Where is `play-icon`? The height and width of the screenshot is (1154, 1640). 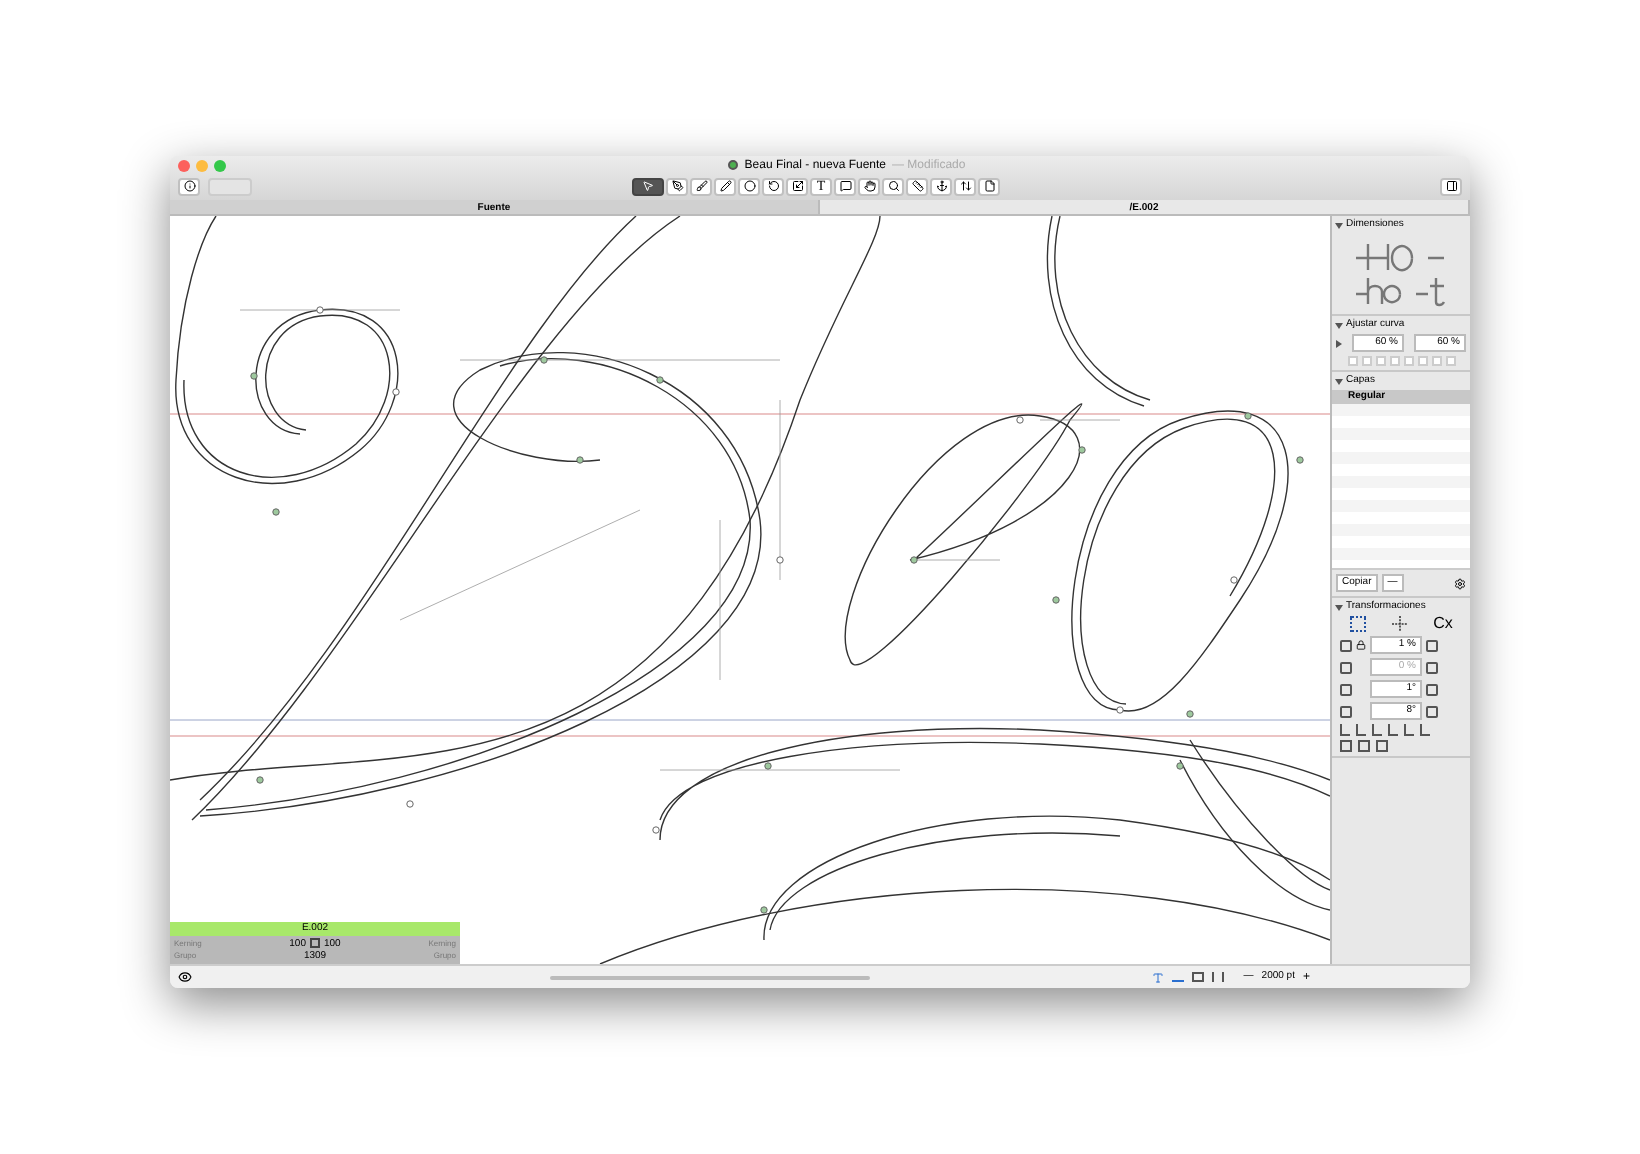 play-icon is located at coordinates (1339, 343).